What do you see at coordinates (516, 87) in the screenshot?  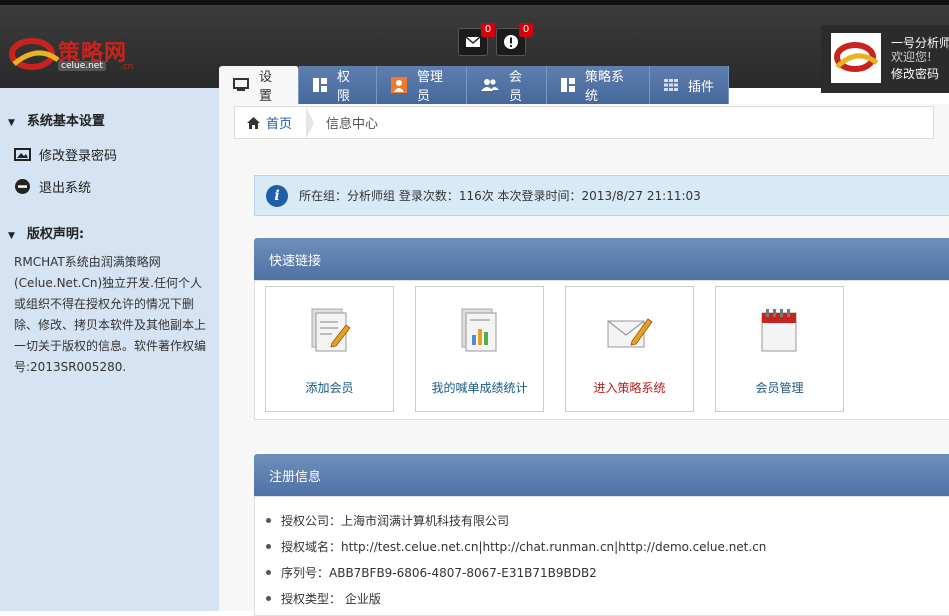 I see `tab-label: 会员` at bounding box center [516, 87].